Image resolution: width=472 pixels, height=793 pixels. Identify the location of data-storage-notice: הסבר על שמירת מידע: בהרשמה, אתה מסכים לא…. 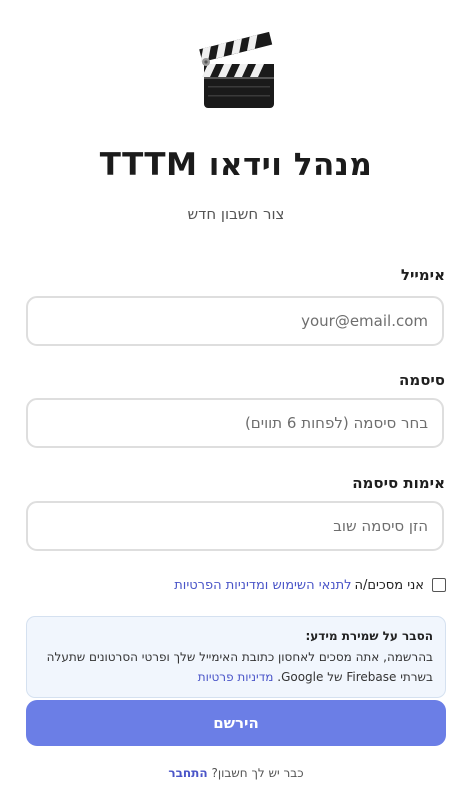
(236, 657).